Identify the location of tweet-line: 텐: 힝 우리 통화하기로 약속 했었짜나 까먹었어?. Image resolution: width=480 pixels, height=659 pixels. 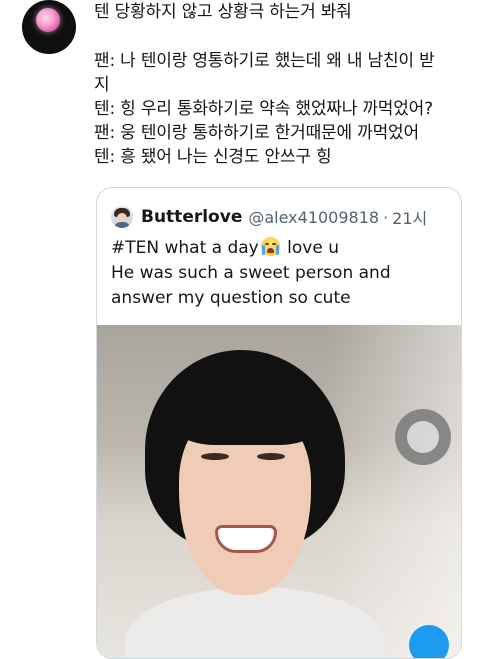
(263, 109).